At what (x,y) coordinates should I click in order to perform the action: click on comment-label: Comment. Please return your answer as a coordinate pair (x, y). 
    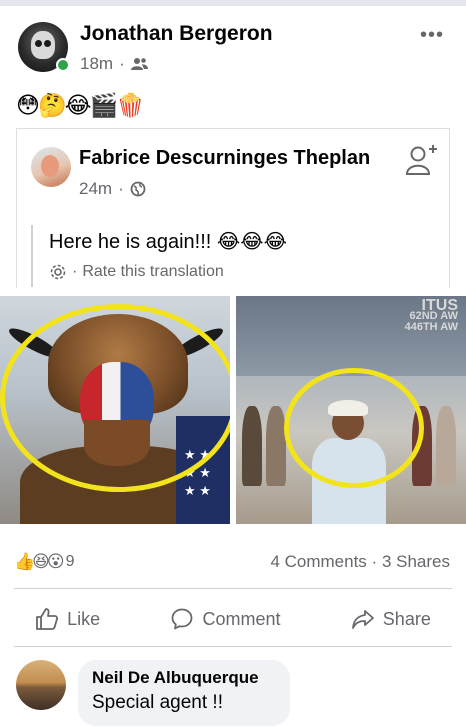
    Looking at the image, I should click on (241, 618).